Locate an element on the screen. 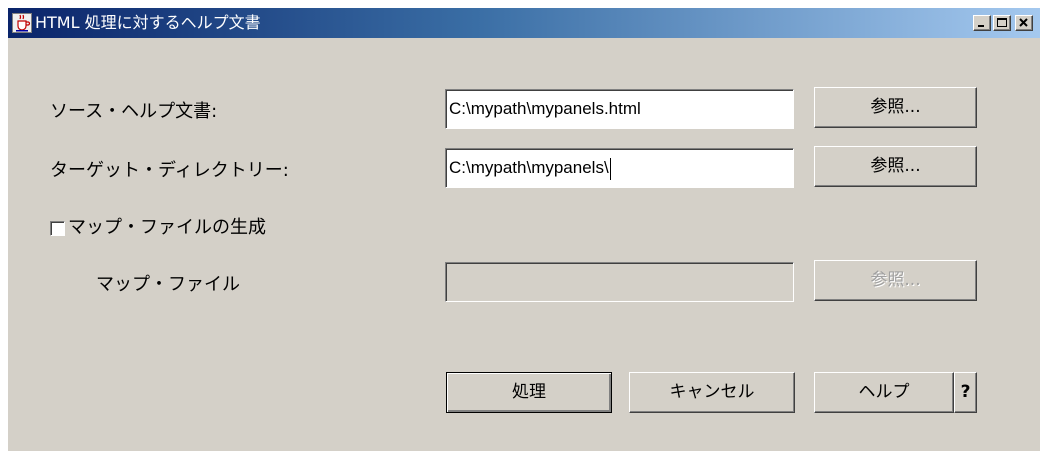  source-help-doc-value: C:\mypath\mypanels.html is located at coordinates (545, 108).